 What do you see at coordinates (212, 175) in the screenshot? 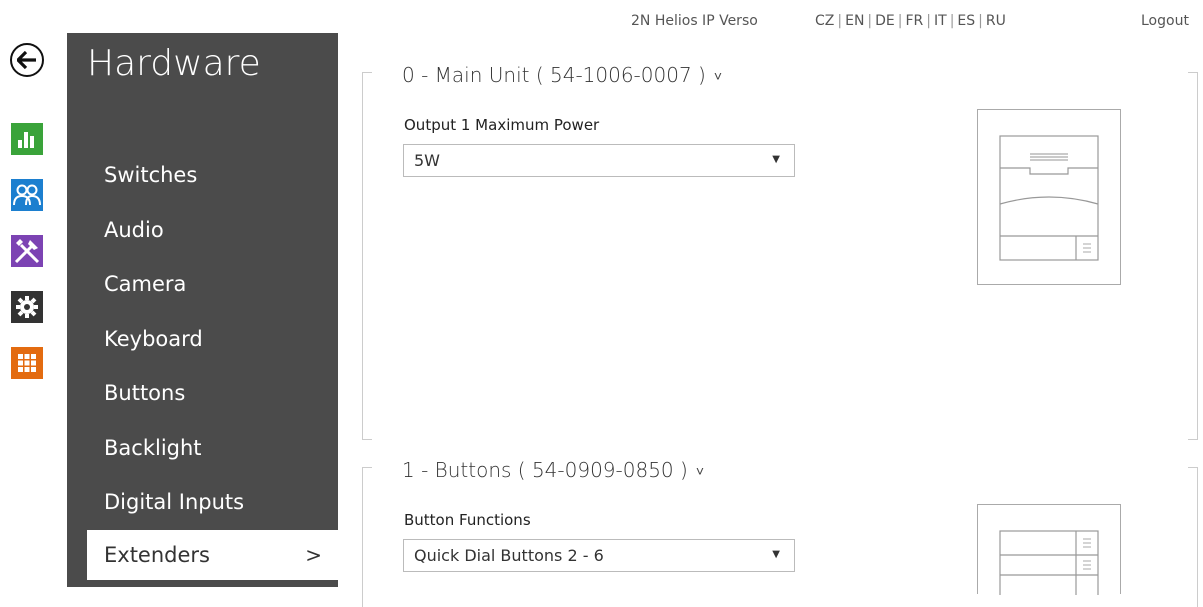
I see `sidebar-item-switches: Switches` at bounding box center [212, 175].